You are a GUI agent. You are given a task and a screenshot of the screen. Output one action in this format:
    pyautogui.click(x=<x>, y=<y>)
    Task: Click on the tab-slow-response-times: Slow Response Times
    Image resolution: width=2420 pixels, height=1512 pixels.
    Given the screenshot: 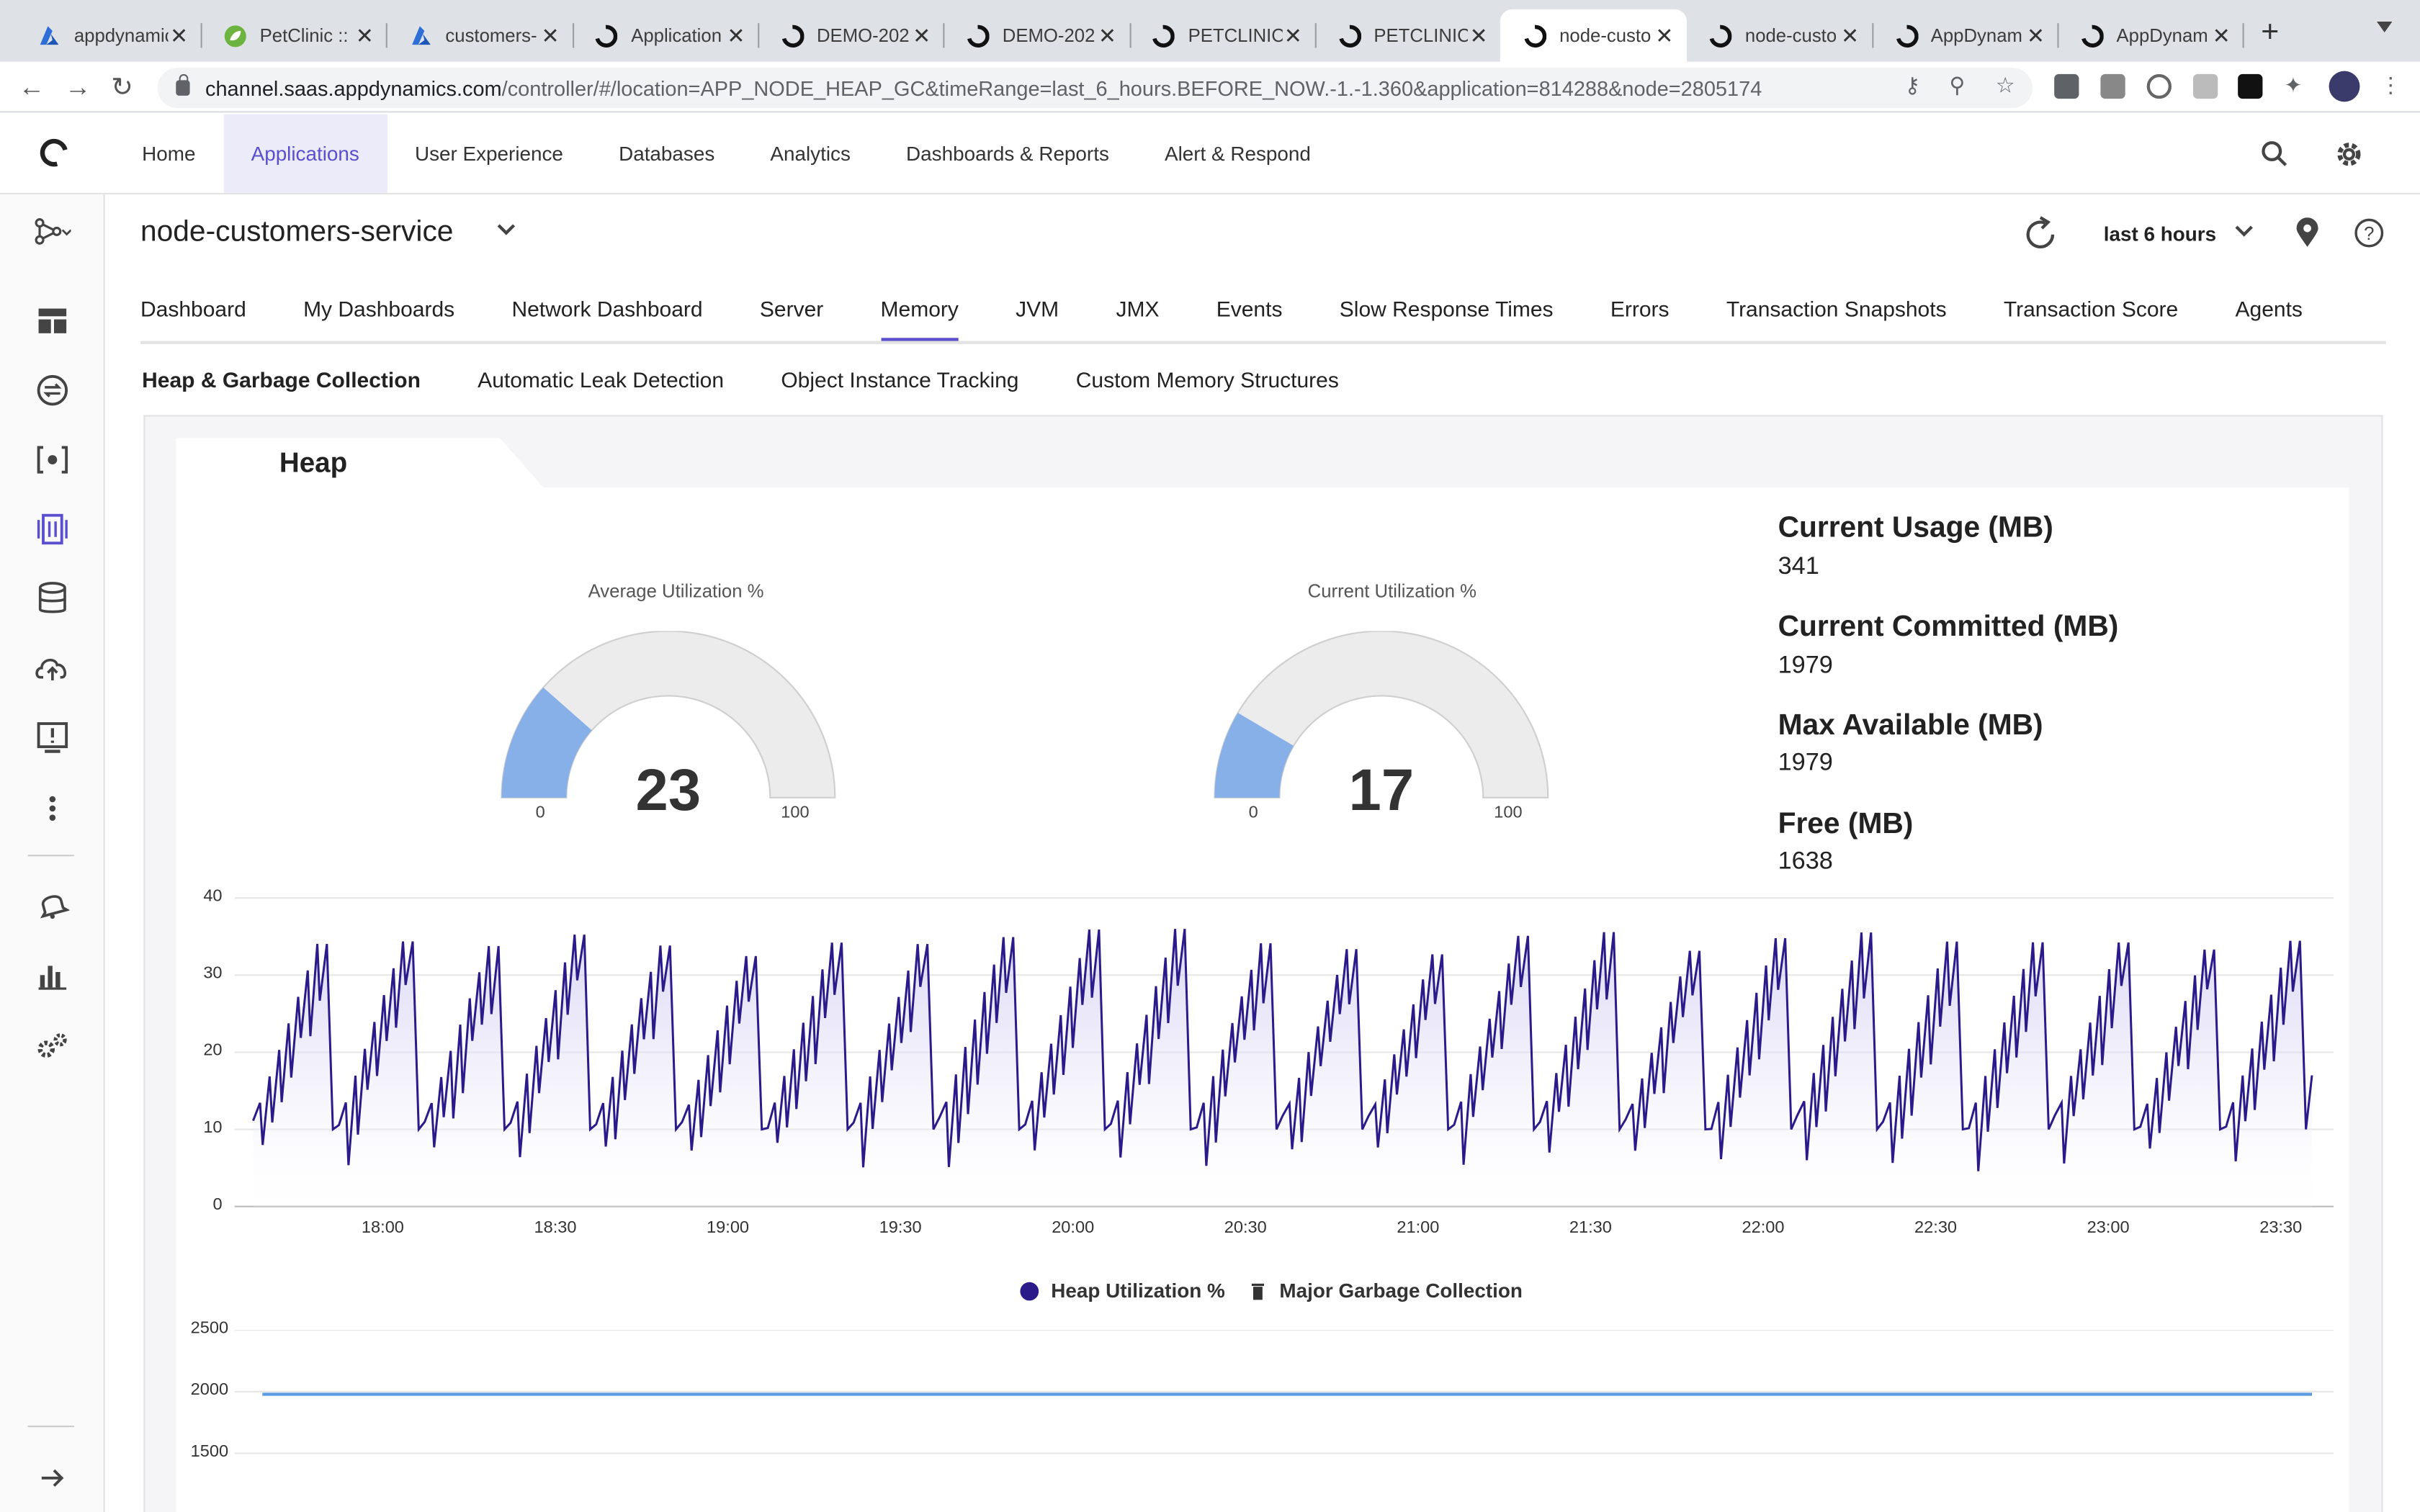 What is the action you would take?
    pyautogui.click(x=1447, y=319)
    